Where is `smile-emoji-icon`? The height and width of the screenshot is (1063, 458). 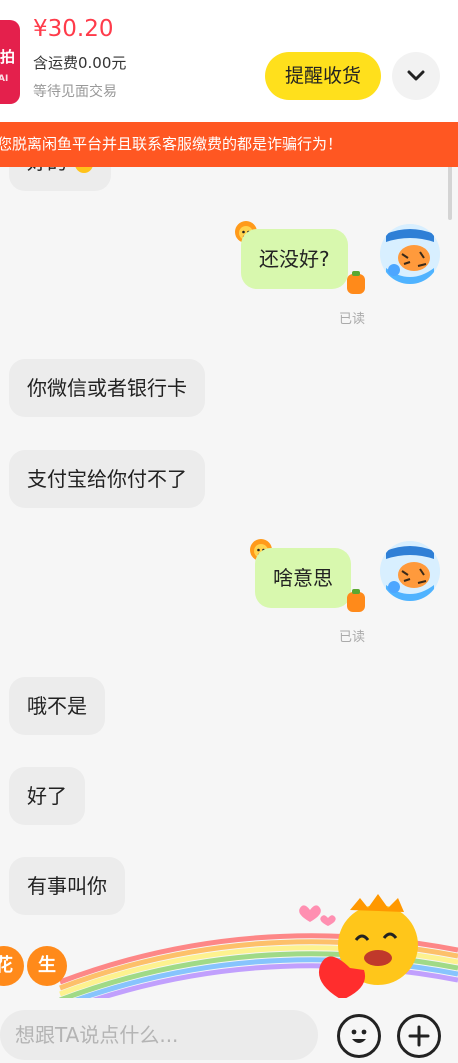 smile-emoji-icon is located at coordinates (84, 170).